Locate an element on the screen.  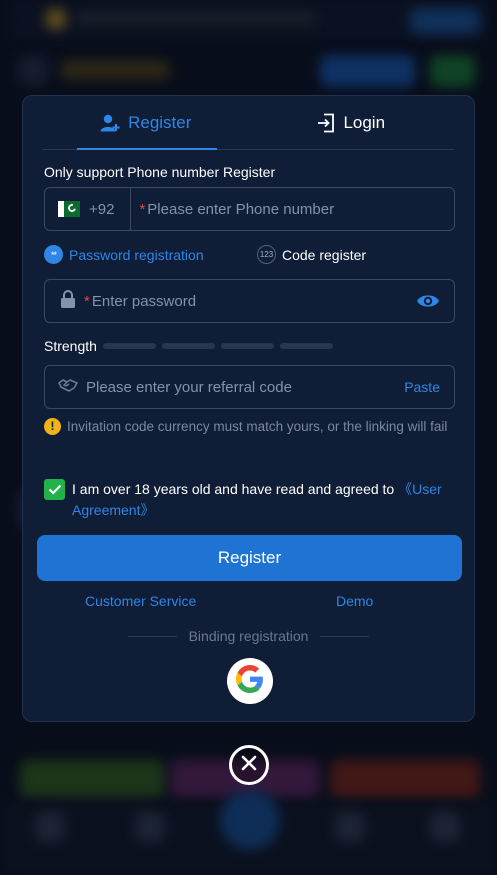
checkmark-icon is located at coordinates (54, 489).